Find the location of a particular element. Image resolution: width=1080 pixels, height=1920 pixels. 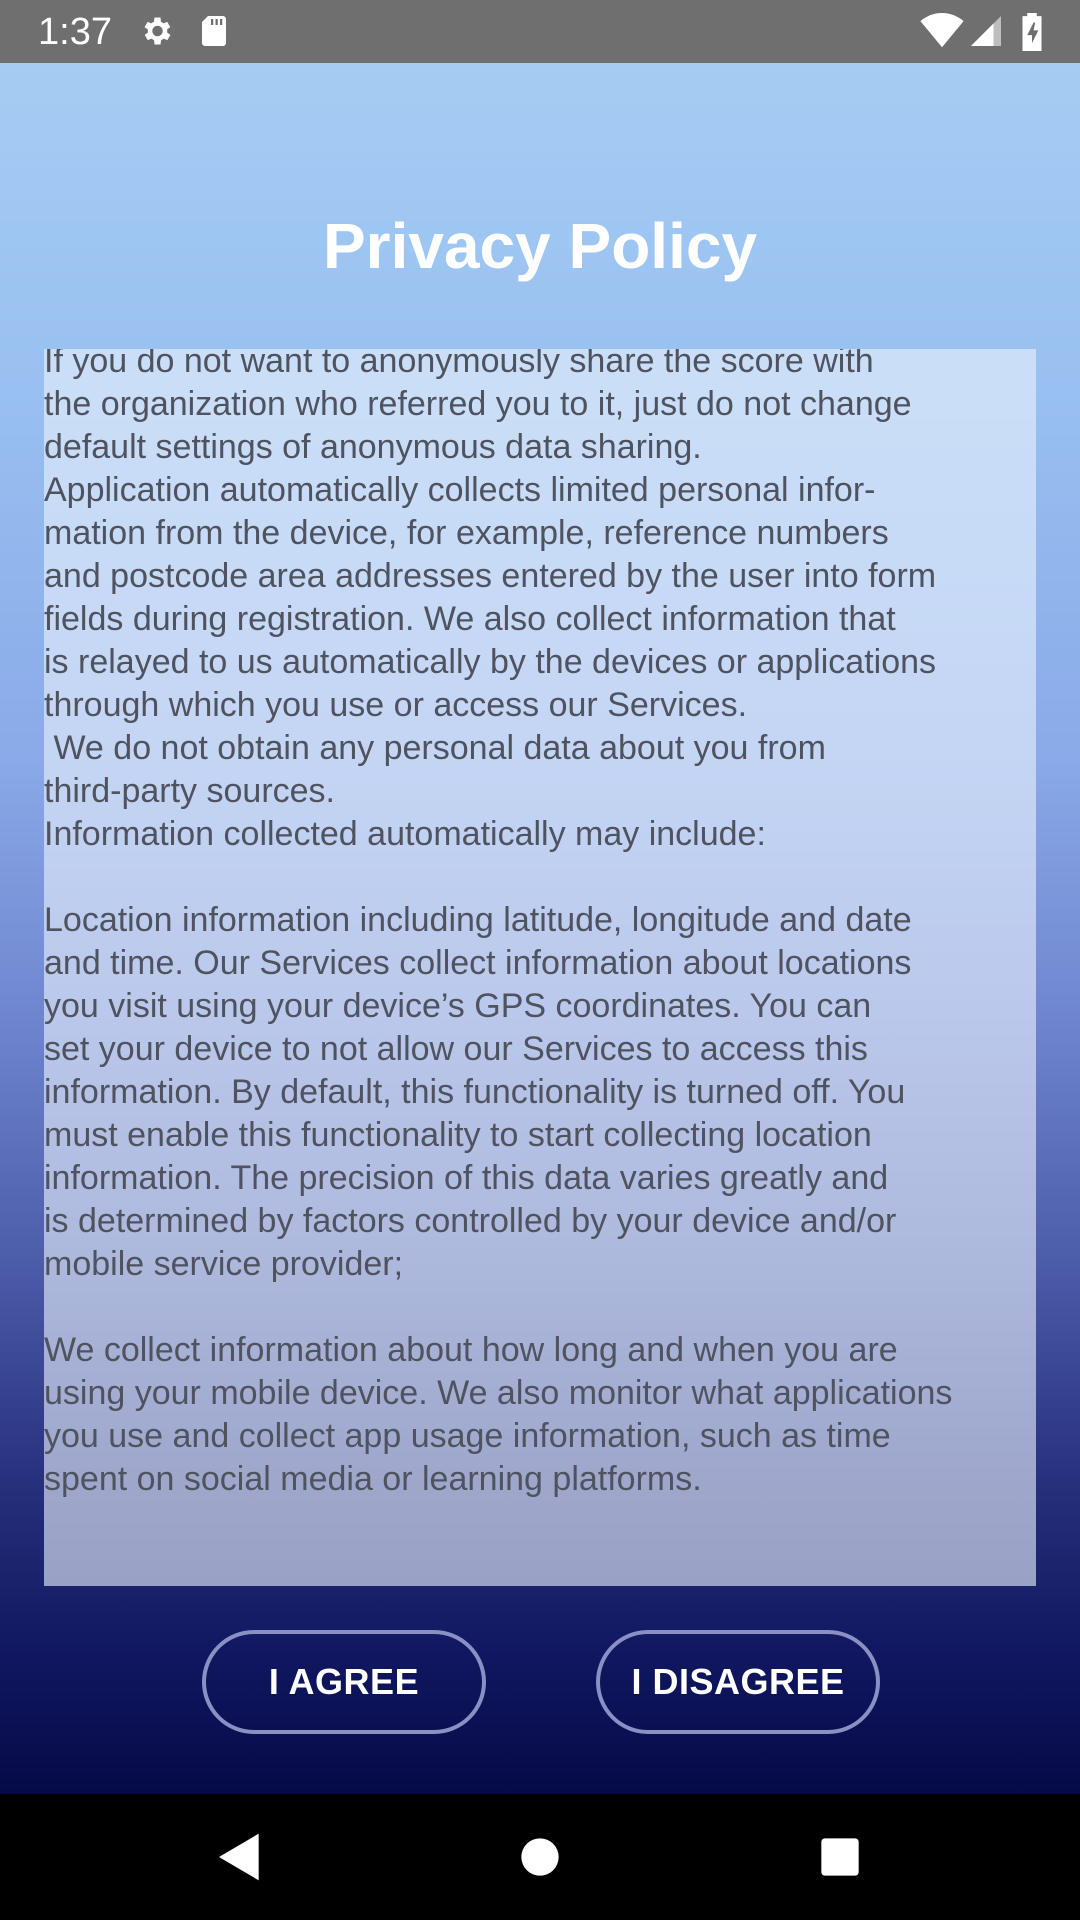

battery-charging-icon is located at coordinates (1032, 32).